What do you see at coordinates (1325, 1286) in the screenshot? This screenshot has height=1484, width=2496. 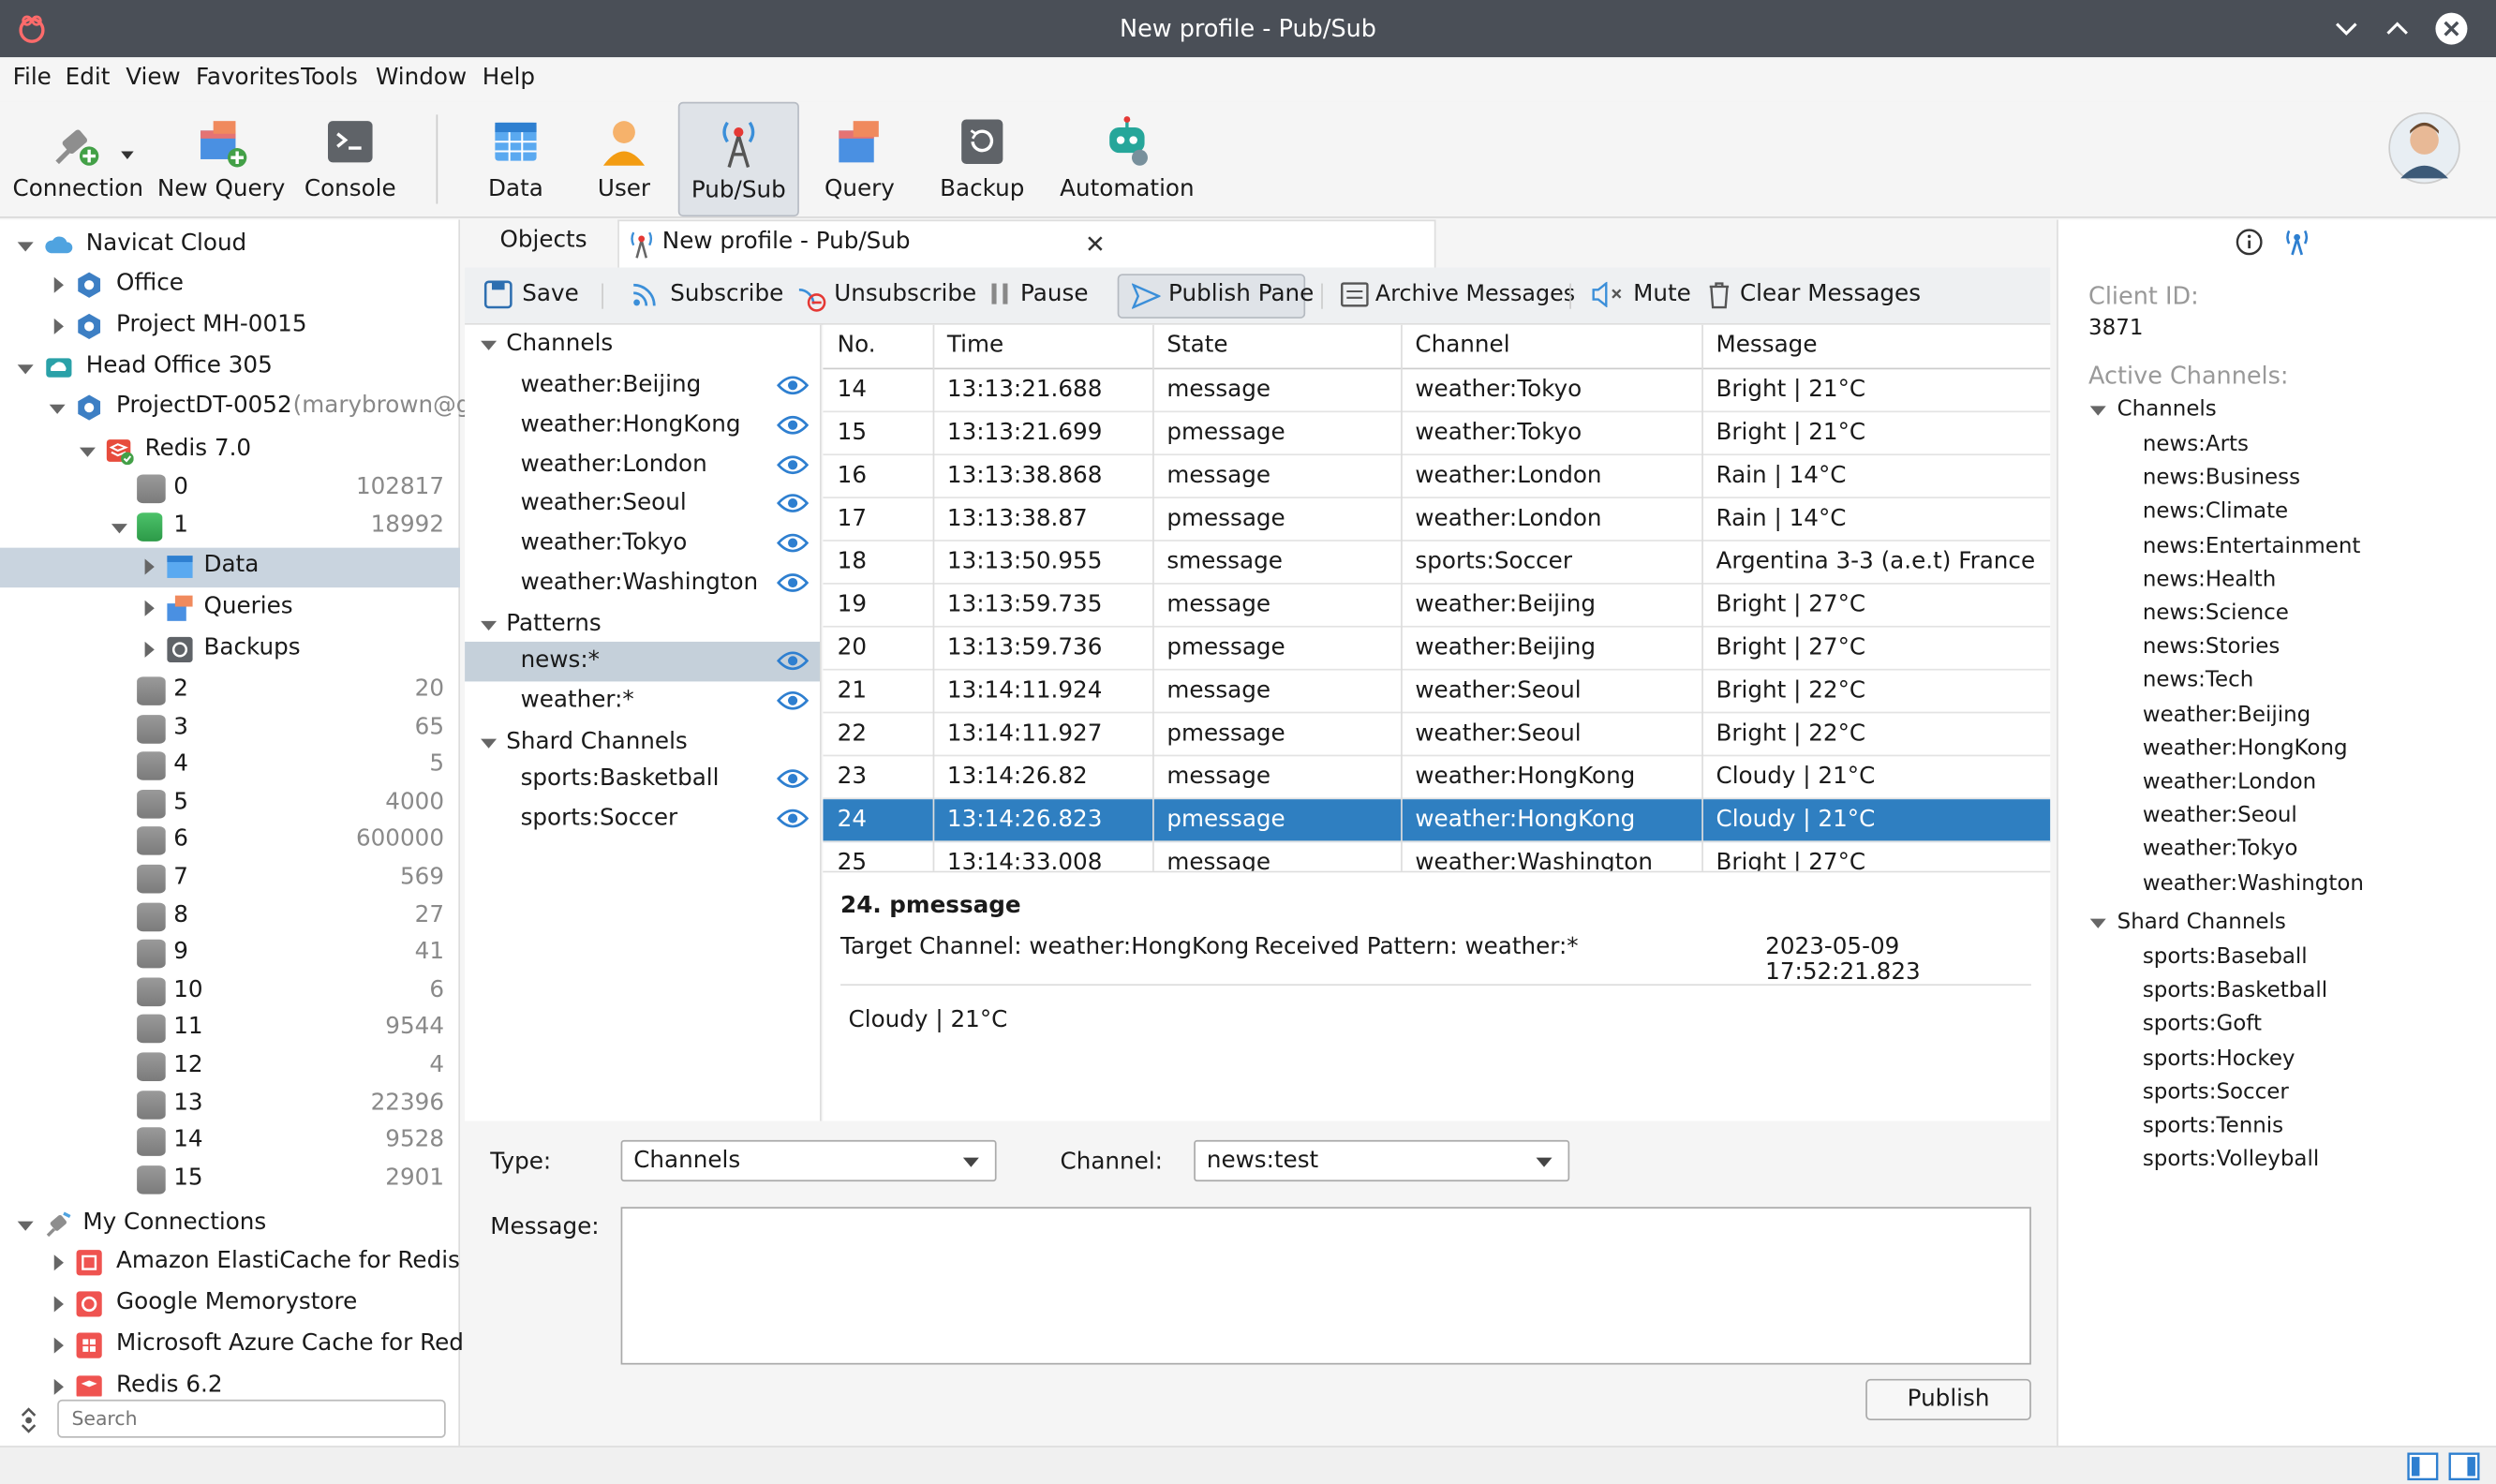 I see `message-textarea` at bounding box center [1325, 1286].